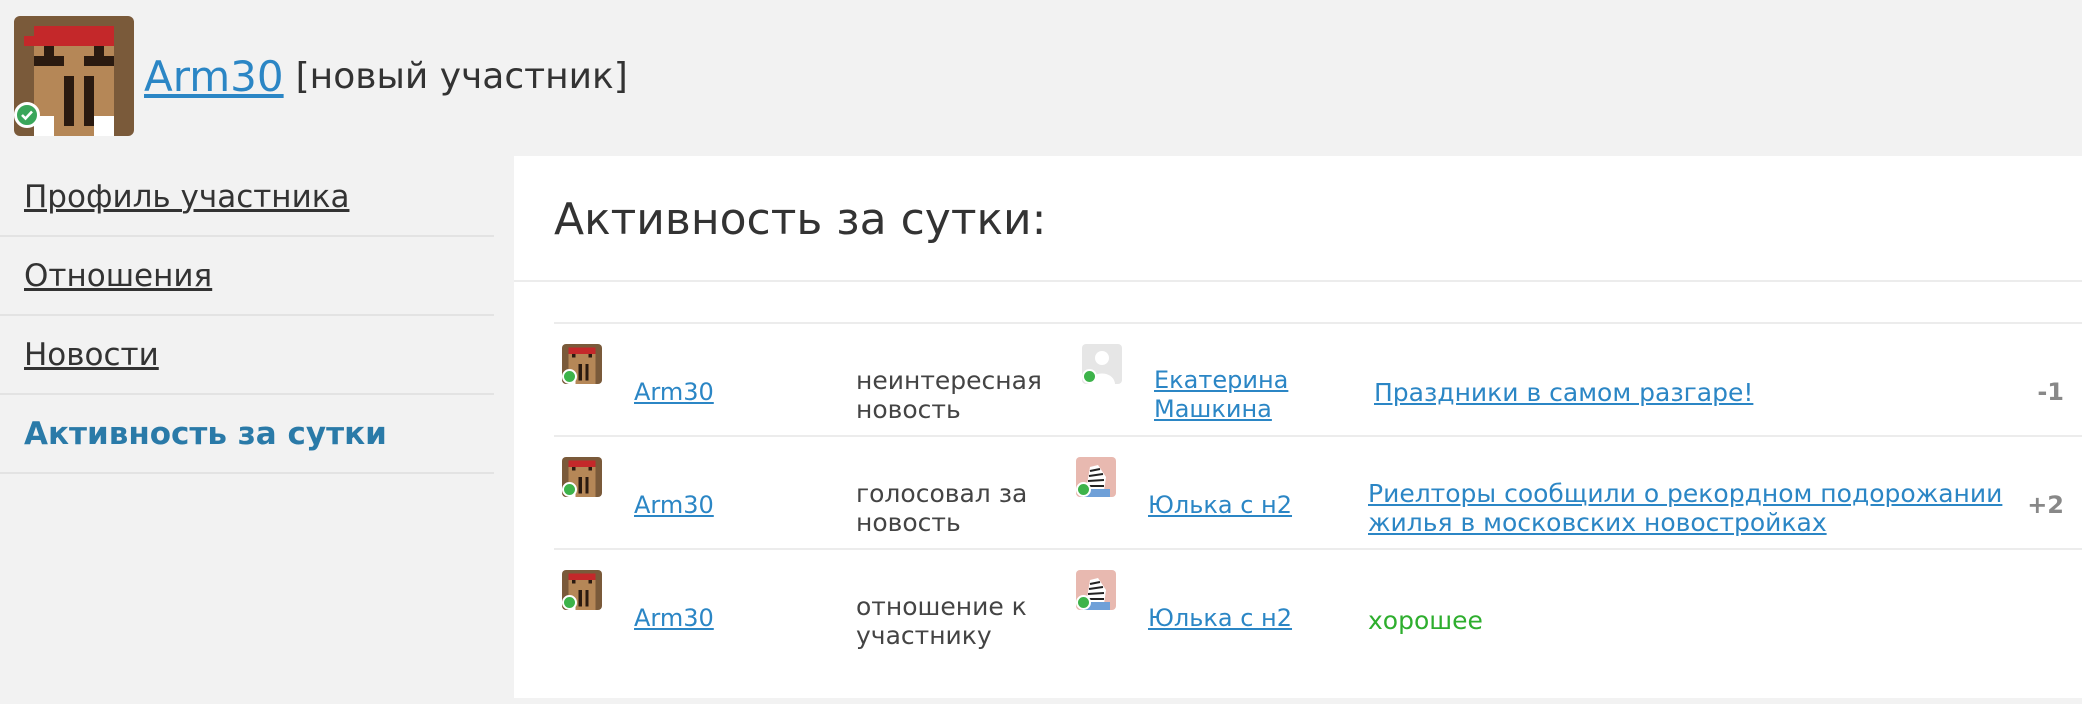 Image resolution: width=2082 pixels, height=704 pixels. Describe the element at coordinates (2045, 505) in the screenshot. I see `score-value: +2` at that location.